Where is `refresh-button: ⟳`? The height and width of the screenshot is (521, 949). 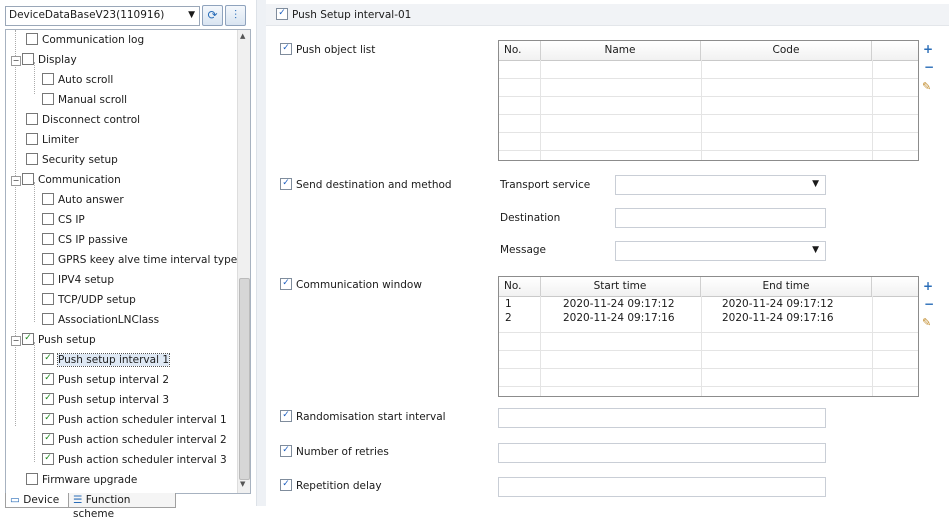
refresh-button: ⟳ is located at coordinates (212, 15).